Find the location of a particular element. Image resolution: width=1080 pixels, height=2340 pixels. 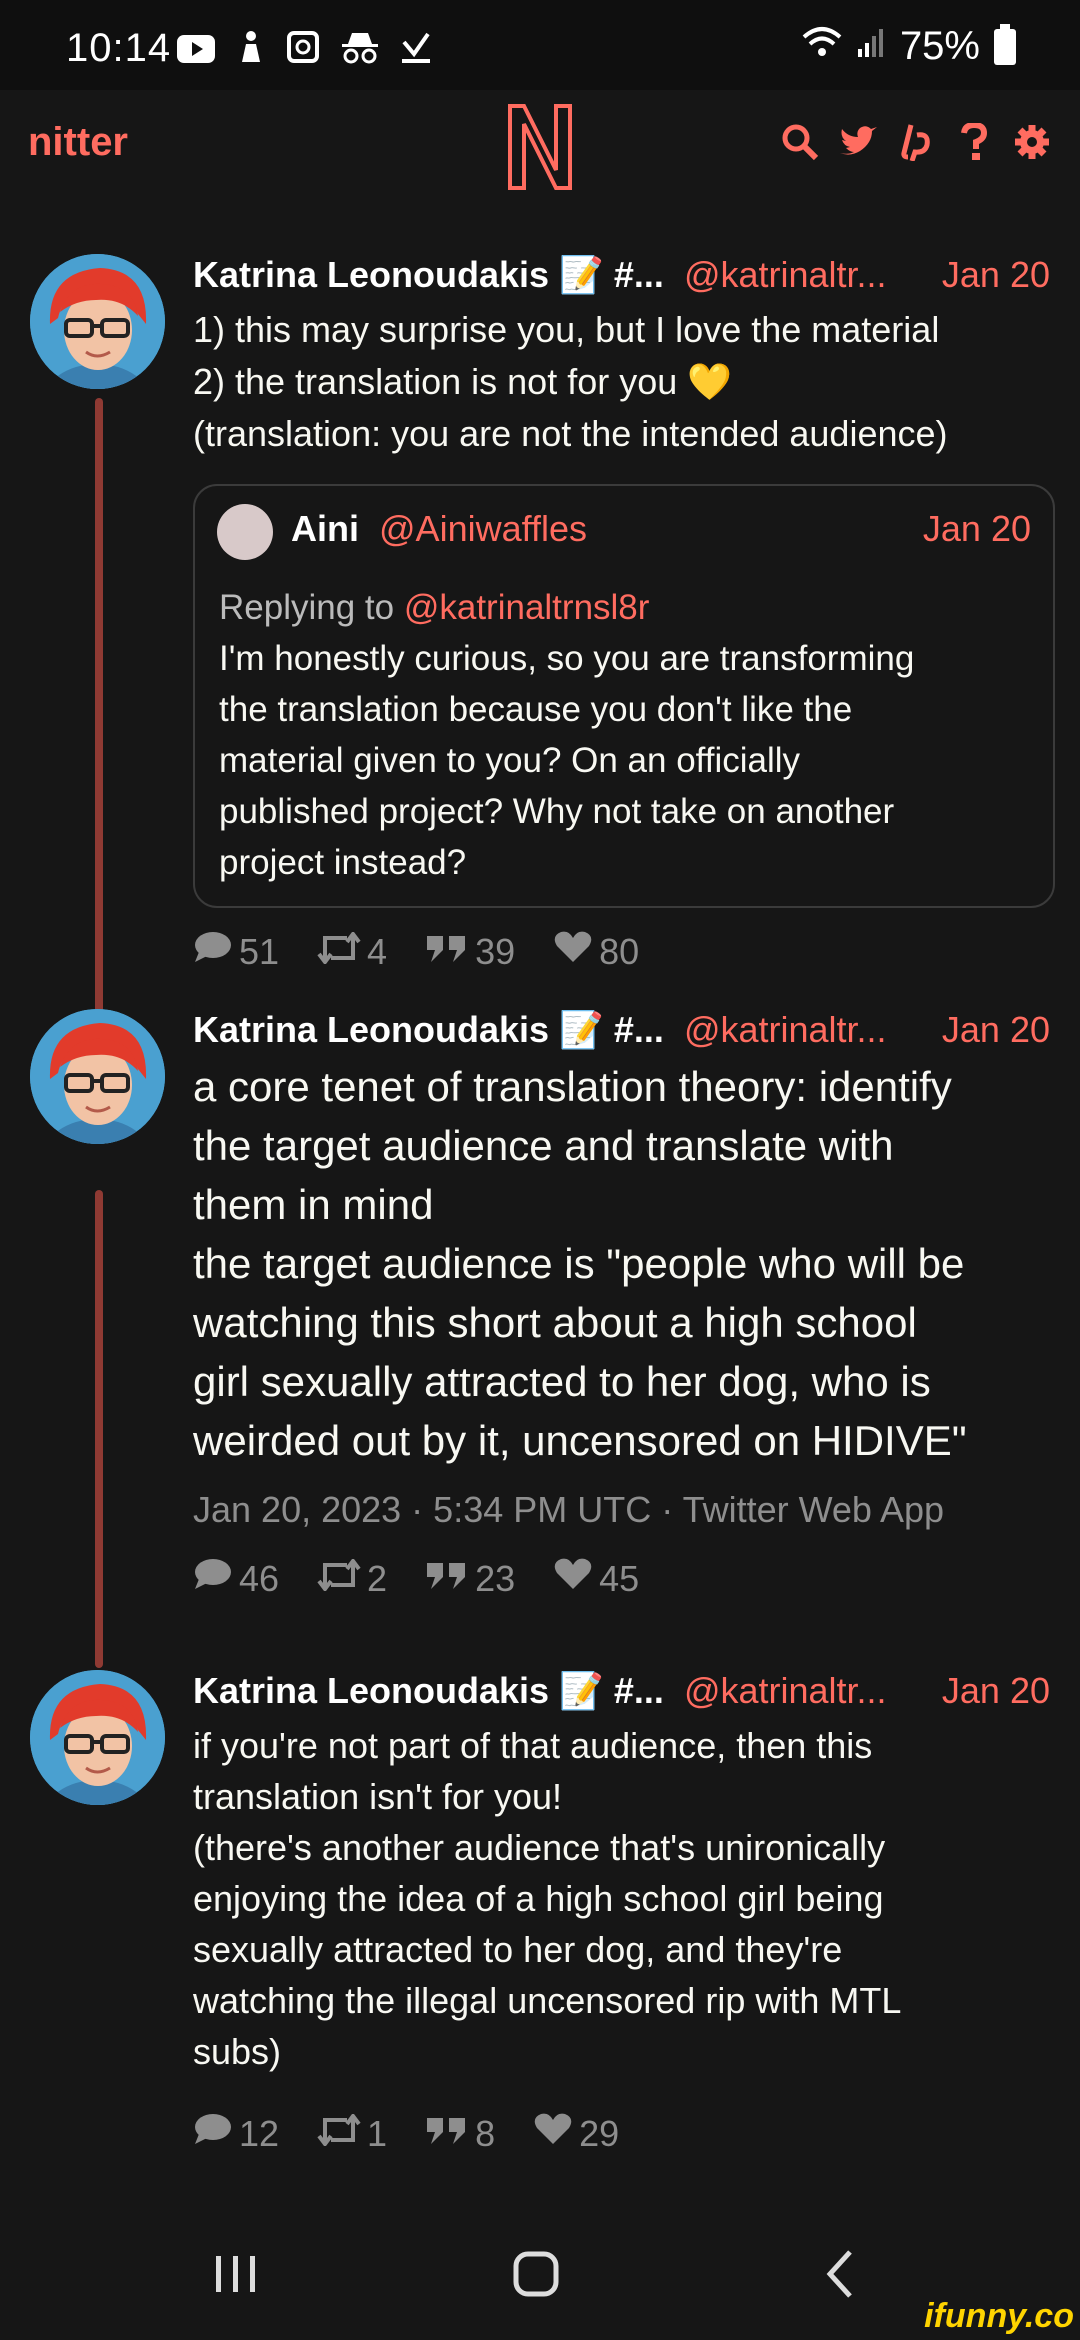

notification-icons is located at coordinates (304, 51).